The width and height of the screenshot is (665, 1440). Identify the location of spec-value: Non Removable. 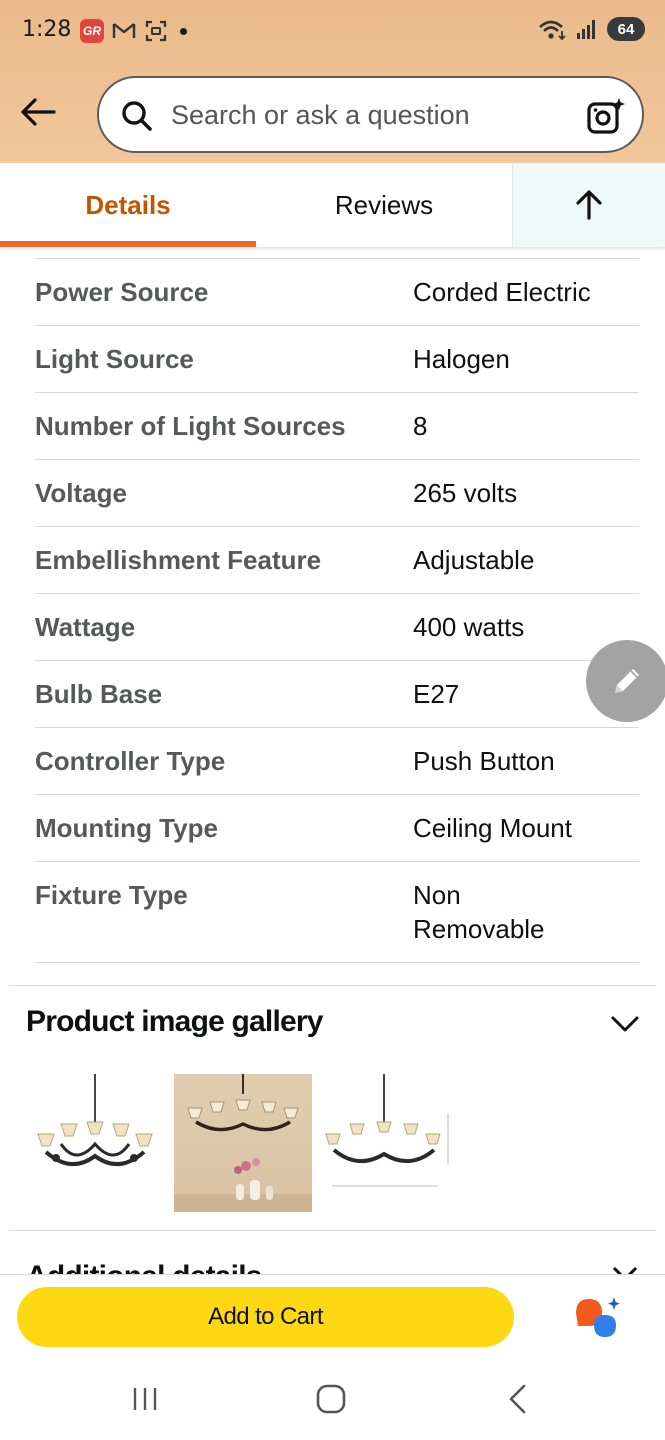
(479, 912).